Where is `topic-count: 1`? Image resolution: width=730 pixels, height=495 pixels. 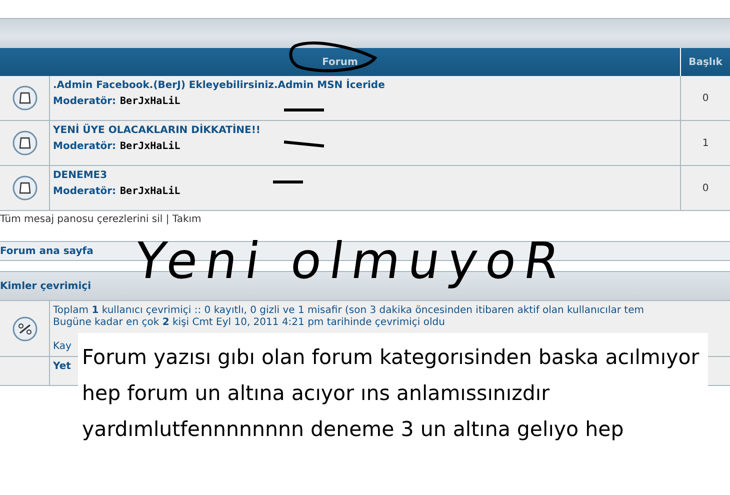
topic-count: 1 is located at coordinates (705, 143).